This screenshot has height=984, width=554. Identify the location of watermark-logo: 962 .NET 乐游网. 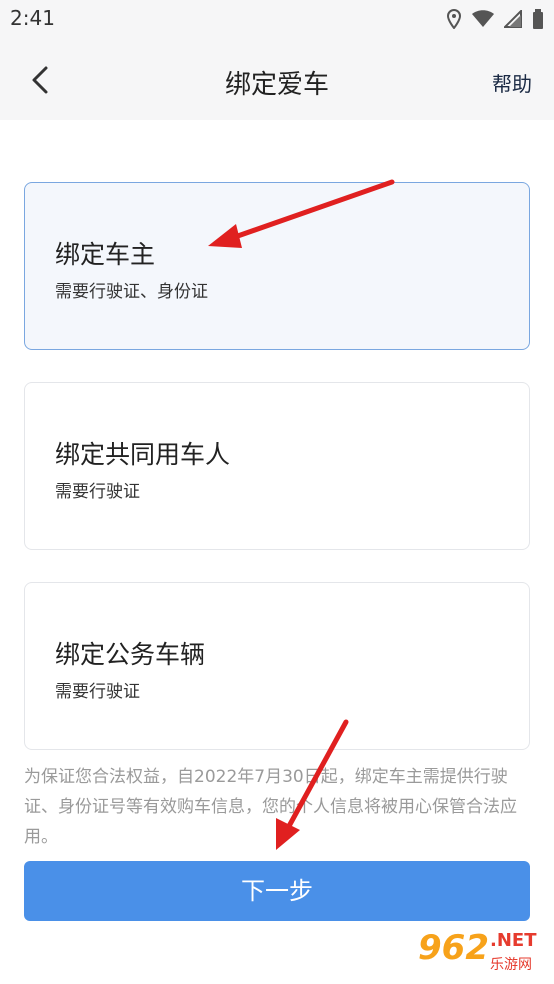
(483, 953).